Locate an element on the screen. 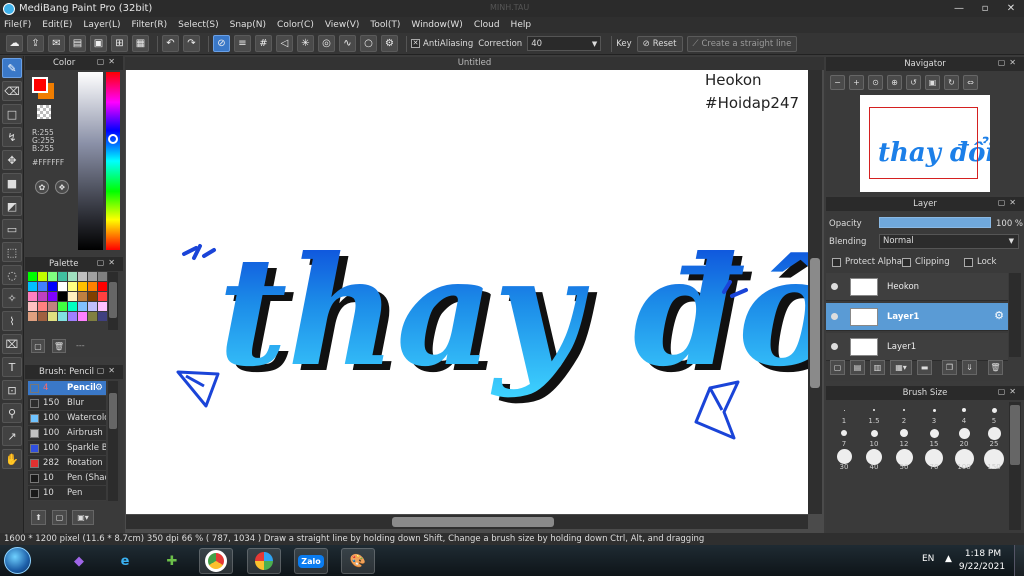 This screenshot has width=1024, height=576. concentric-snap-icon: ◎ is located at coordinates (326, 43).